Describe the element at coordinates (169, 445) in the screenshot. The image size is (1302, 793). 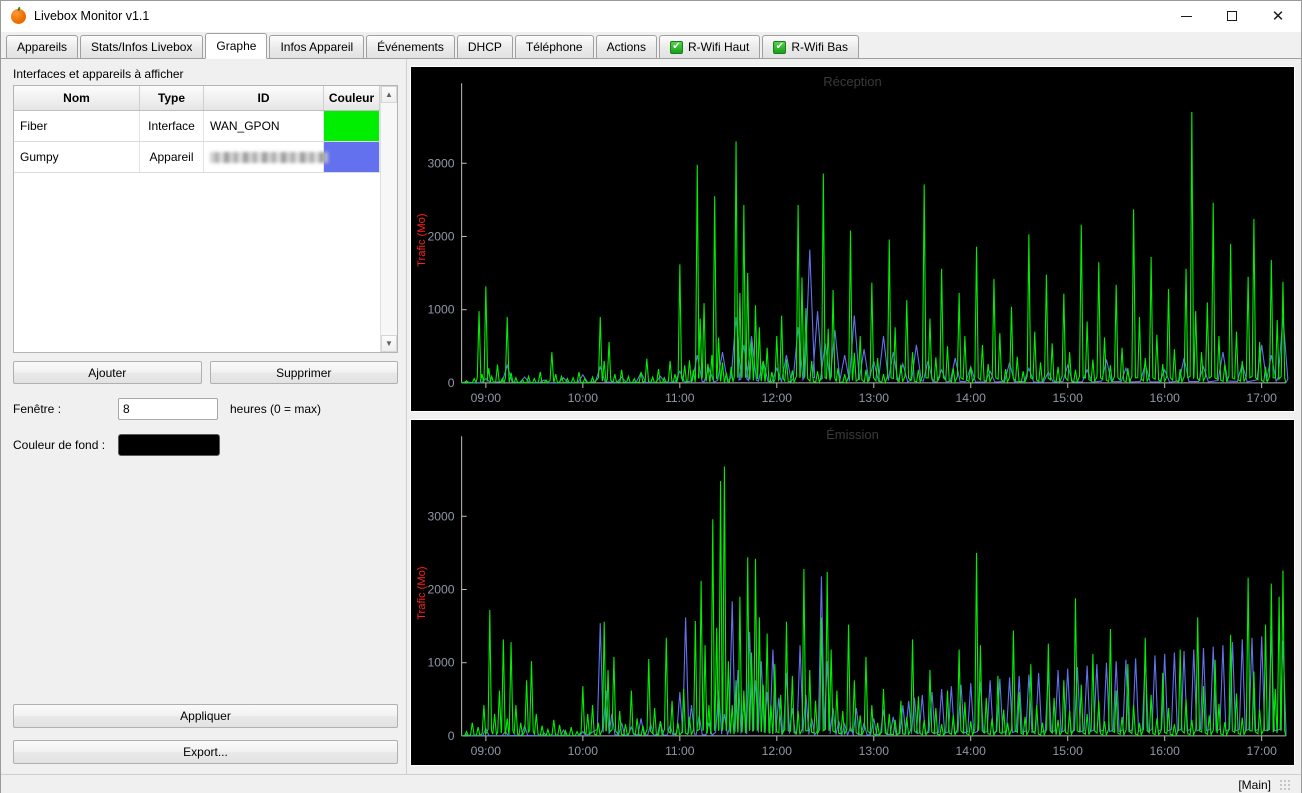
I see `background-color-swatch` at that location.